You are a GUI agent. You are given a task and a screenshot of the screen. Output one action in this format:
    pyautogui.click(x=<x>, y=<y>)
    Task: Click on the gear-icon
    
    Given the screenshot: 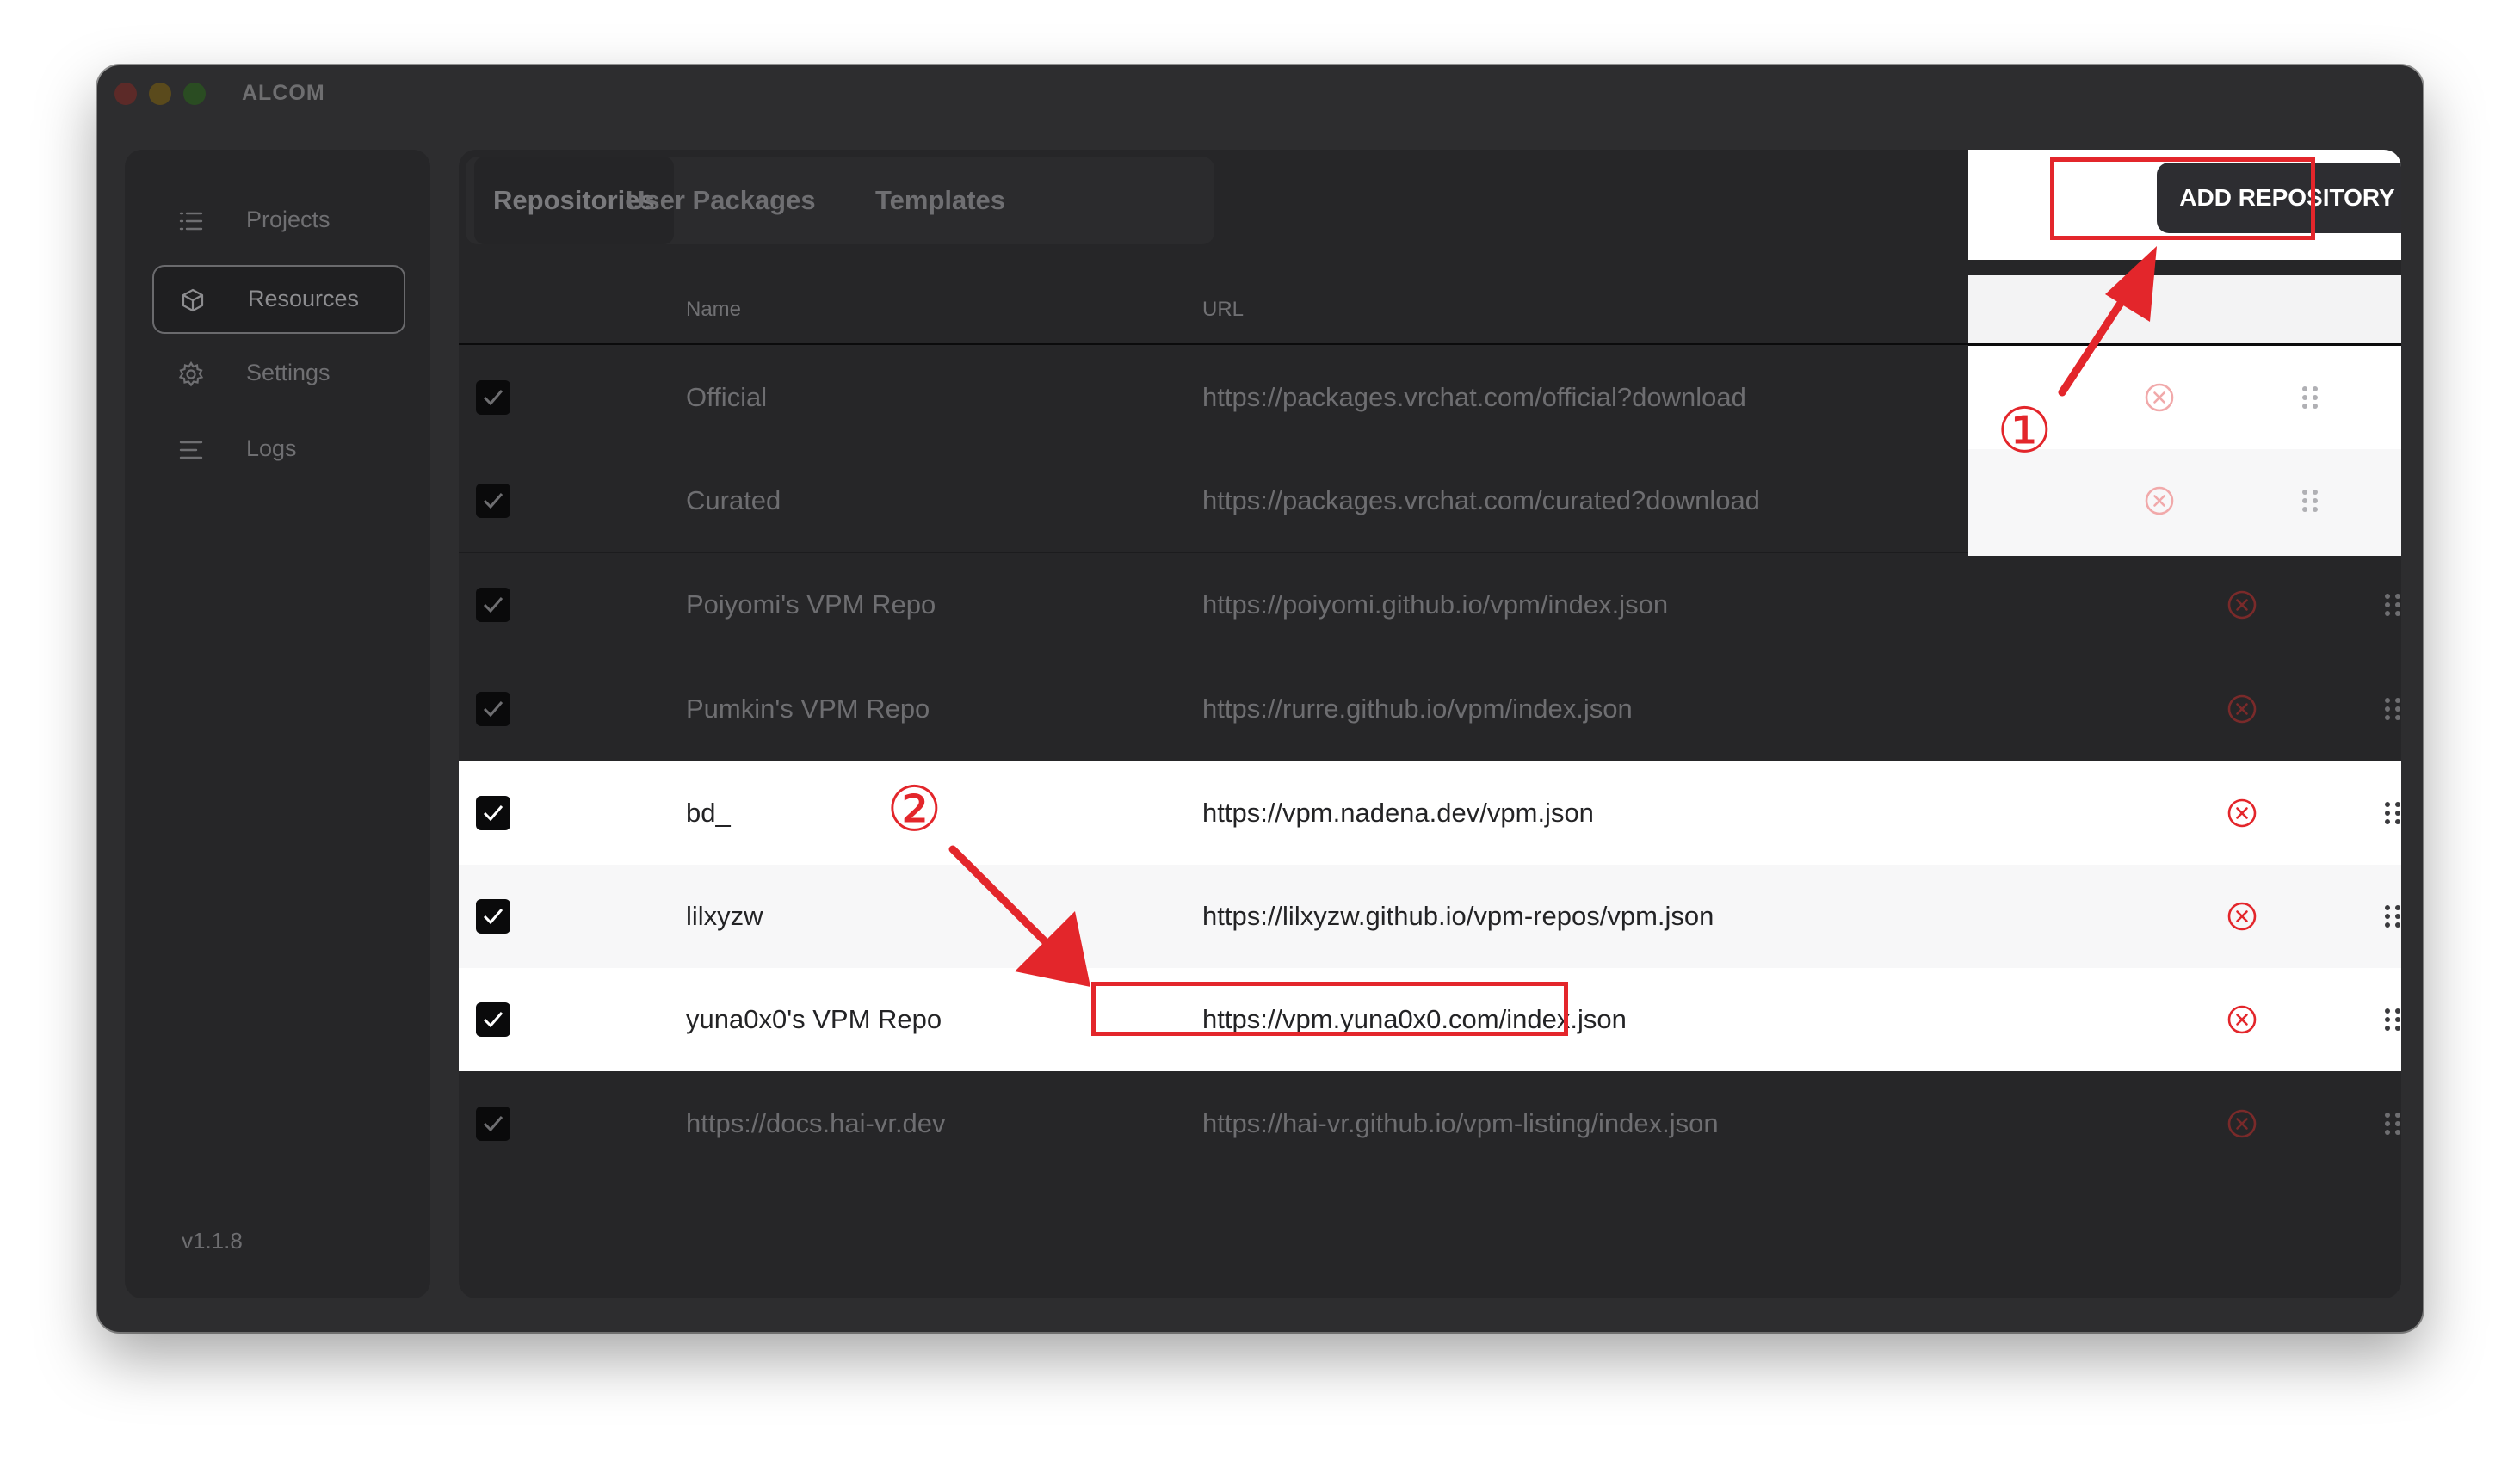 What is the action you would take?
    pyautogui.click(x=191, y=374)
    